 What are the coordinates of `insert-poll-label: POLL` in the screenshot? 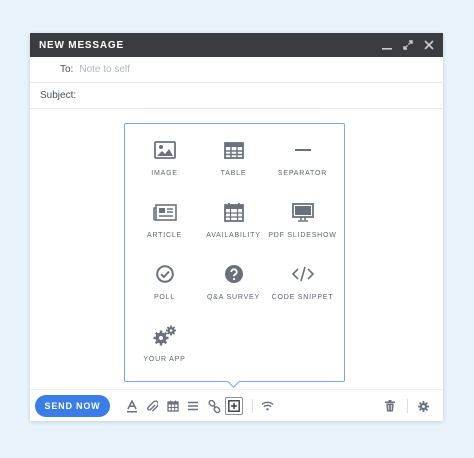 It's located at (164, 297).